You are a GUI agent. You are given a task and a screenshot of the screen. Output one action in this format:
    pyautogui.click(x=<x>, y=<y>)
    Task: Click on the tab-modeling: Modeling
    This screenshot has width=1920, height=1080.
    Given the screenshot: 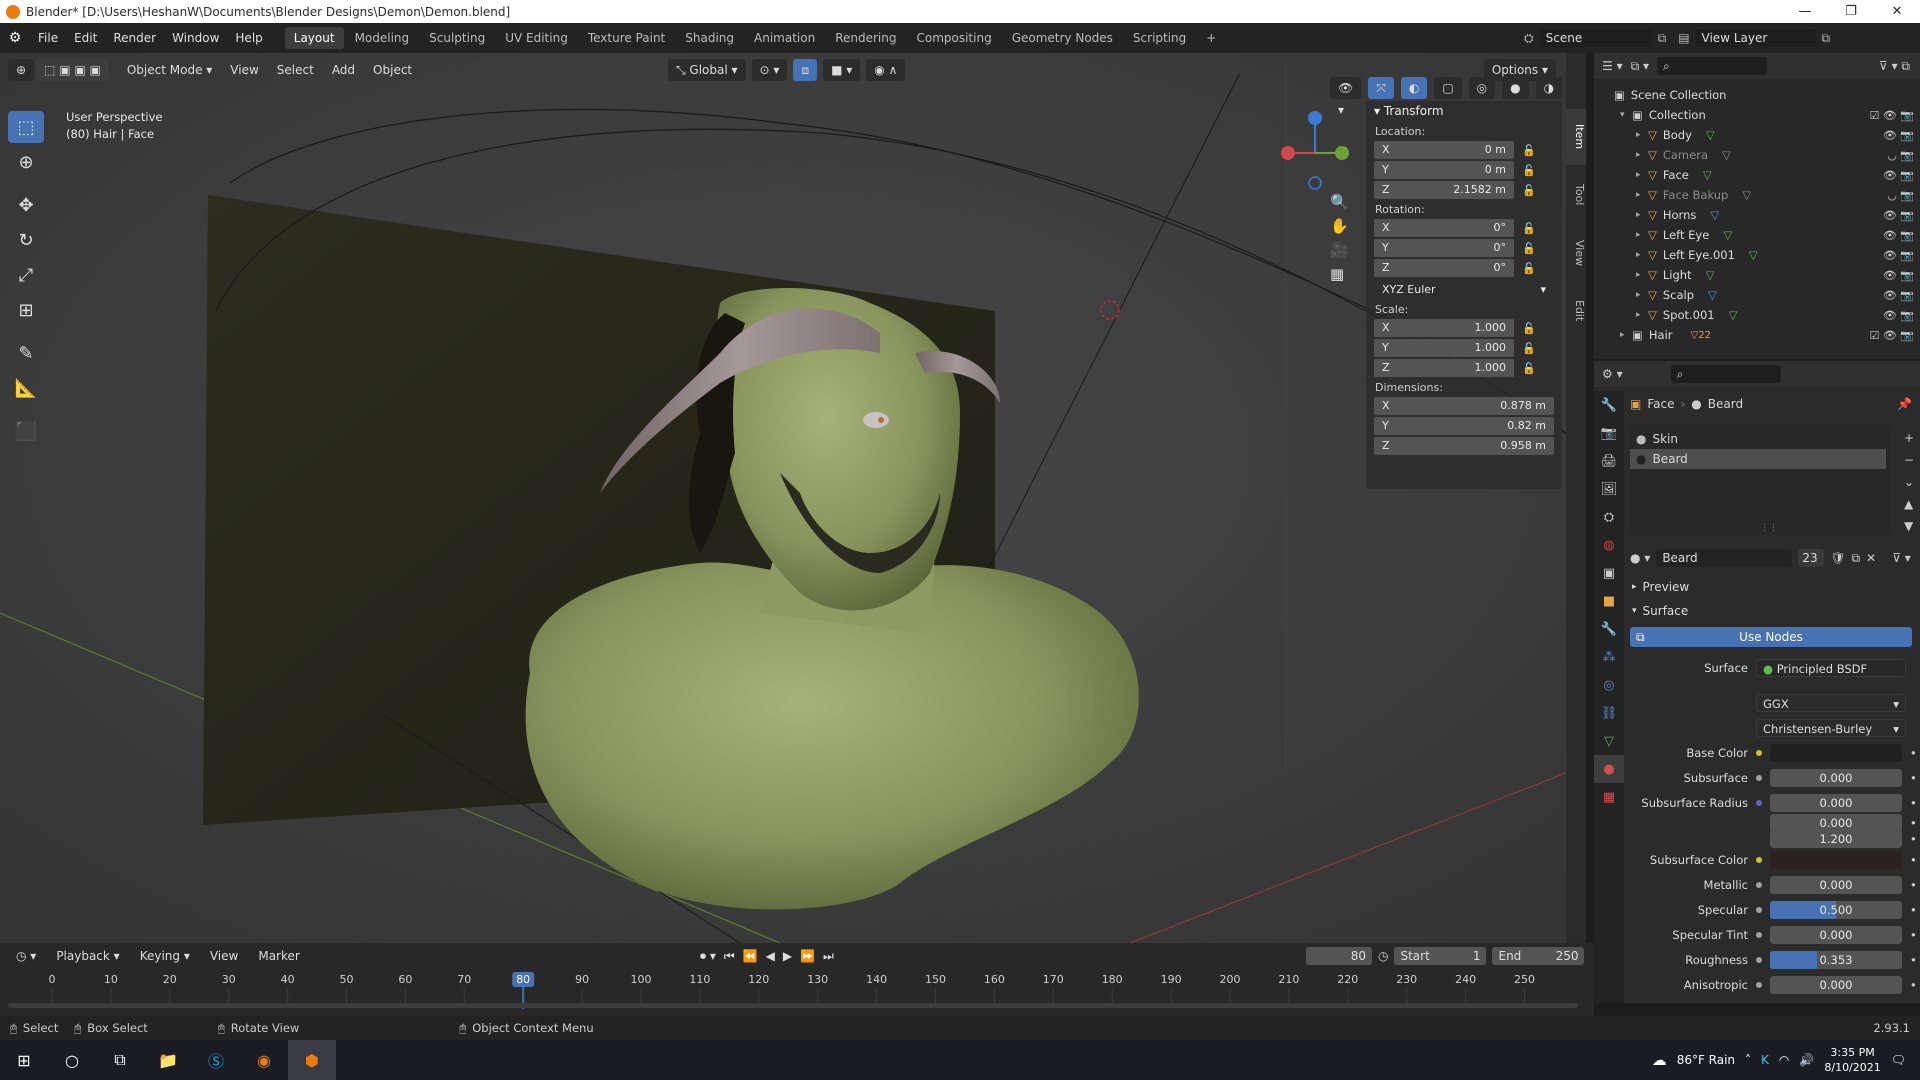 What is the action you would take?
    pyautogui.click(x=382, y=38)
    